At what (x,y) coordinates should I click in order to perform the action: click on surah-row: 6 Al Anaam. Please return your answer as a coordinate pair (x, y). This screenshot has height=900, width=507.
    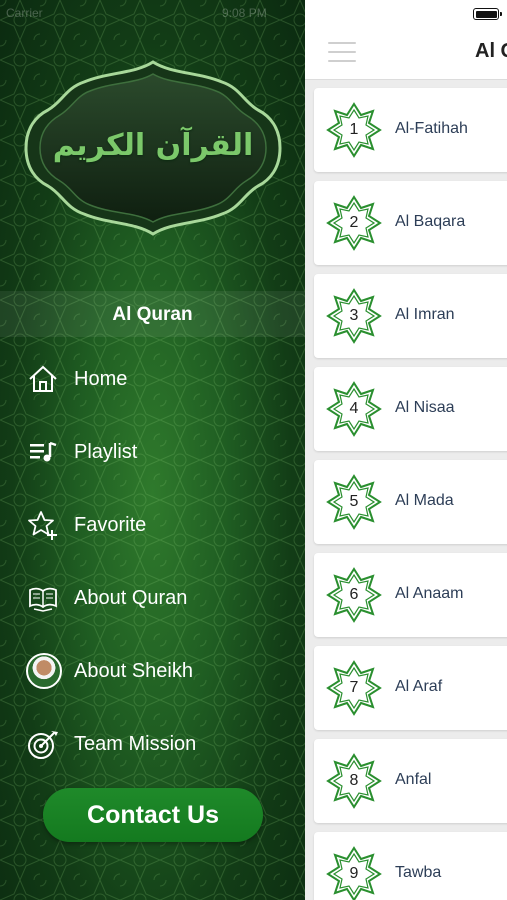
    Looking at the image, I should click on (410, 595).